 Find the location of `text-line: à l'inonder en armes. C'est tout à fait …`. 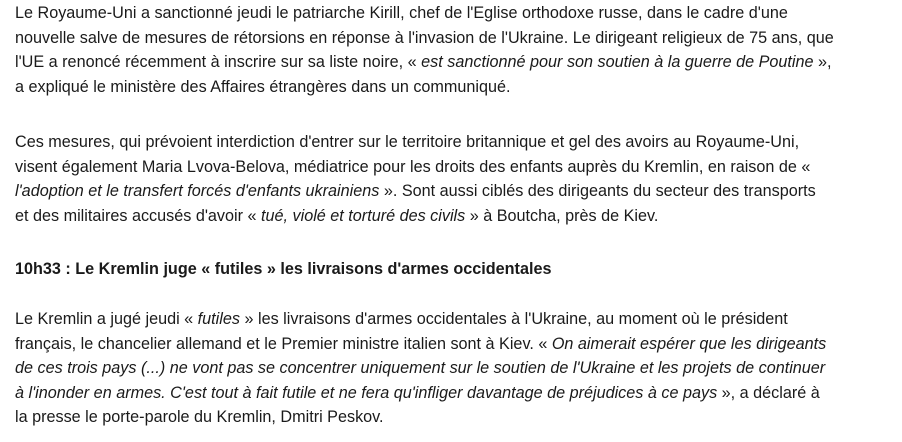

text-line: à l'inonder en armes. C'est tout à fait … is located at coordinates (417, 392).